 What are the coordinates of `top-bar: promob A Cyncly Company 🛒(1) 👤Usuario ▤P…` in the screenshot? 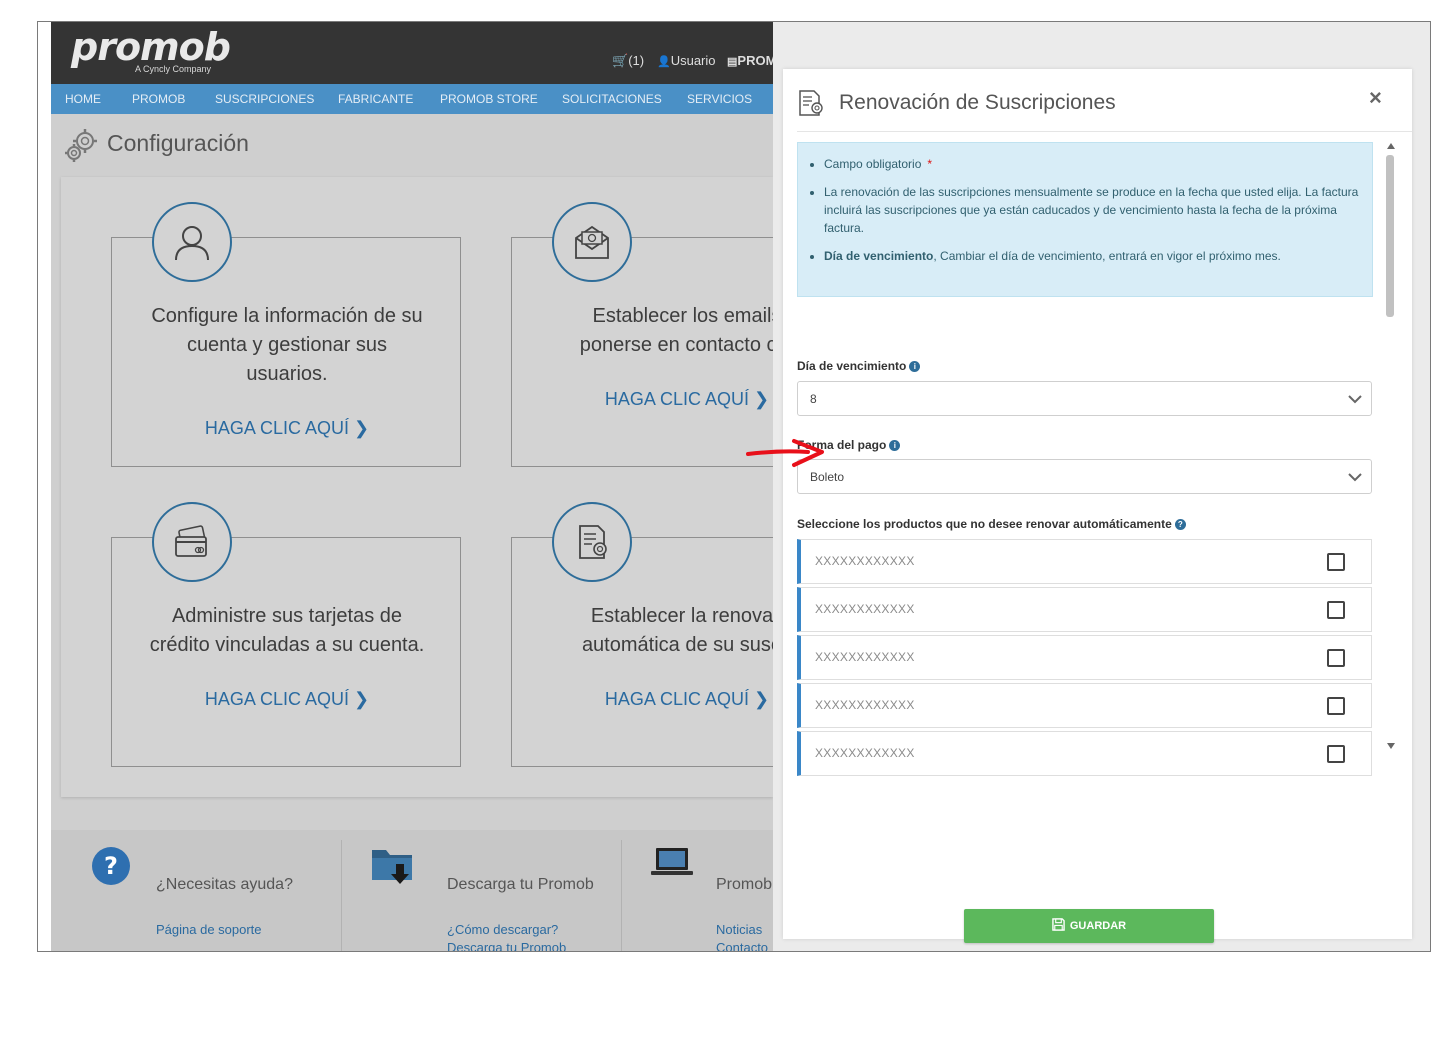 It's located at (412, 53).